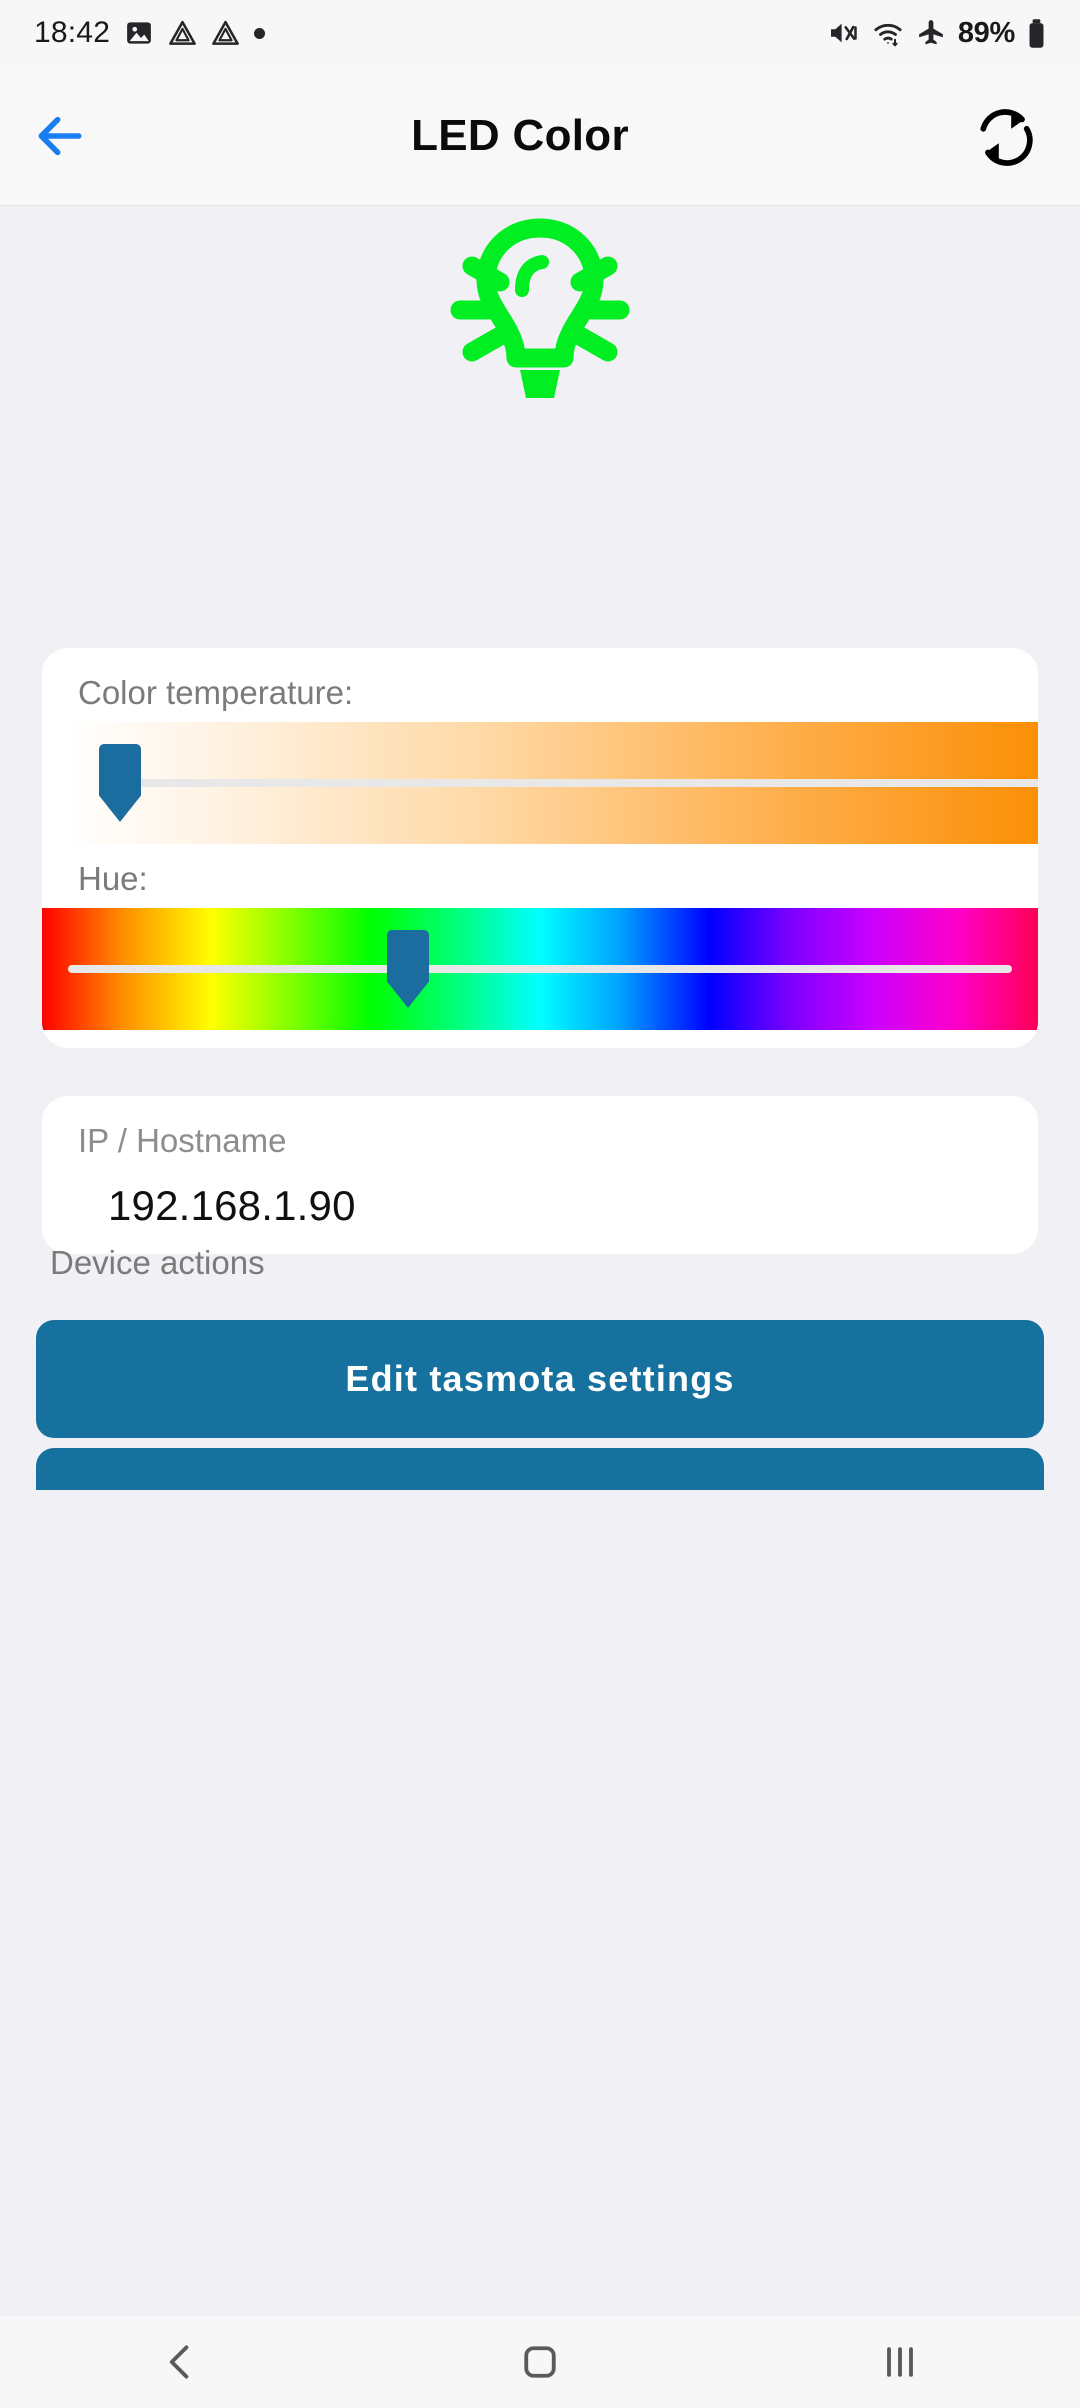 This screenshot has height=2408, width=1080. Describe the element at coordinates (1036, 33) in the screenshot. I see `battery-icon` at that location.